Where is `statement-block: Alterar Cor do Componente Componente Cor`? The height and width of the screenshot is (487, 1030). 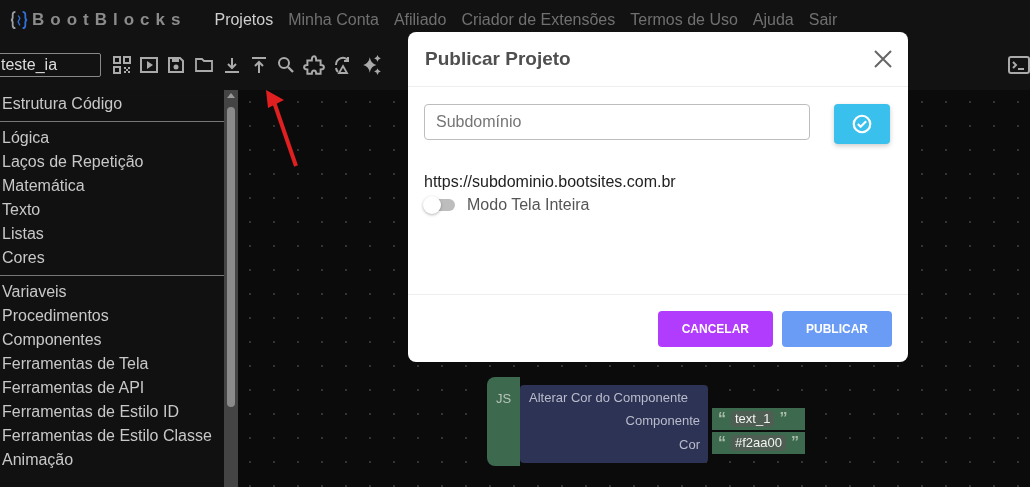
statement-block: Alterar Cor do Componente Componente Cor is located at coordinates (614, 424).